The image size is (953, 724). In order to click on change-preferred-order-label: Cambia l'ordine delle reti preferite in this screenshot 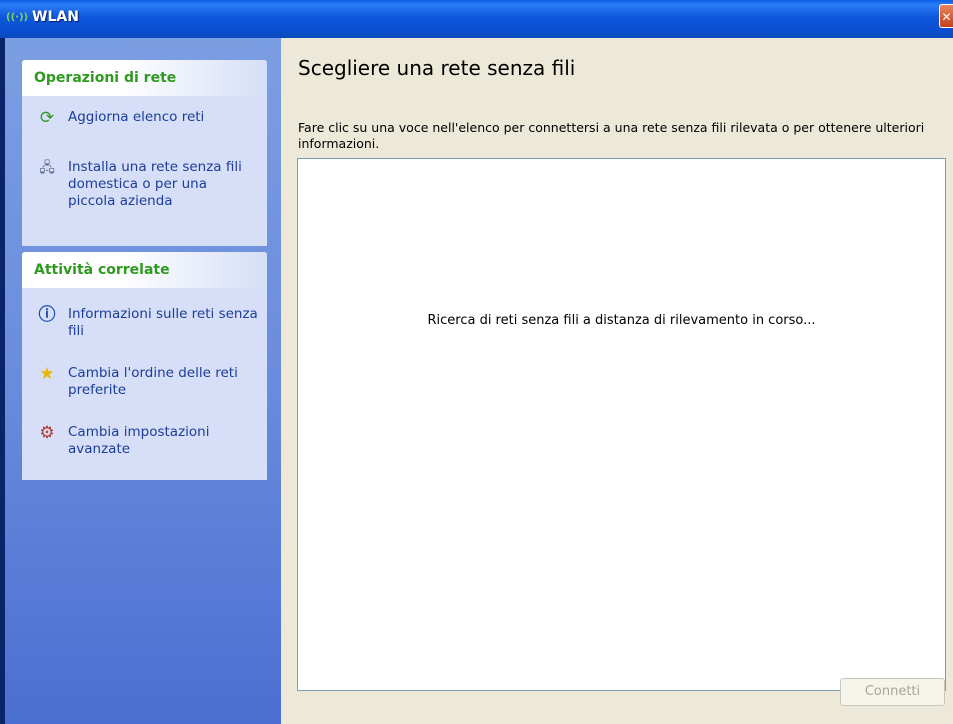, I will do `click(153, 381)`.